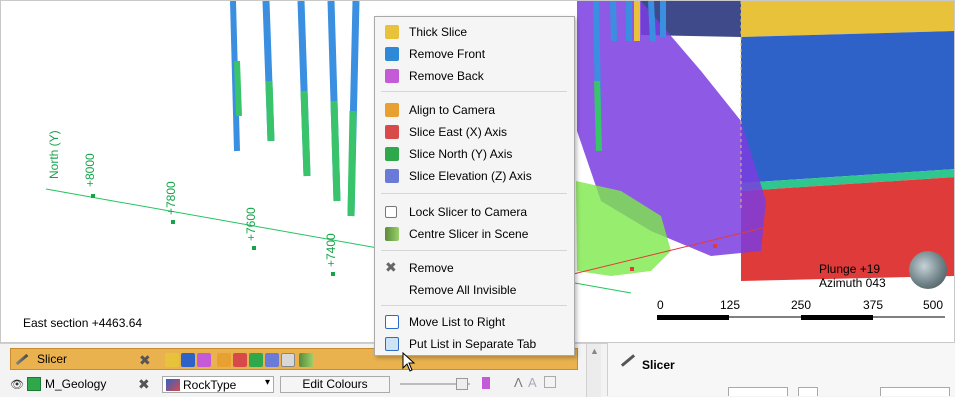  What do you see at coordinates (486, 383) in the screenshot?
I see `rendering-icon` at bounding box center [486, 383].